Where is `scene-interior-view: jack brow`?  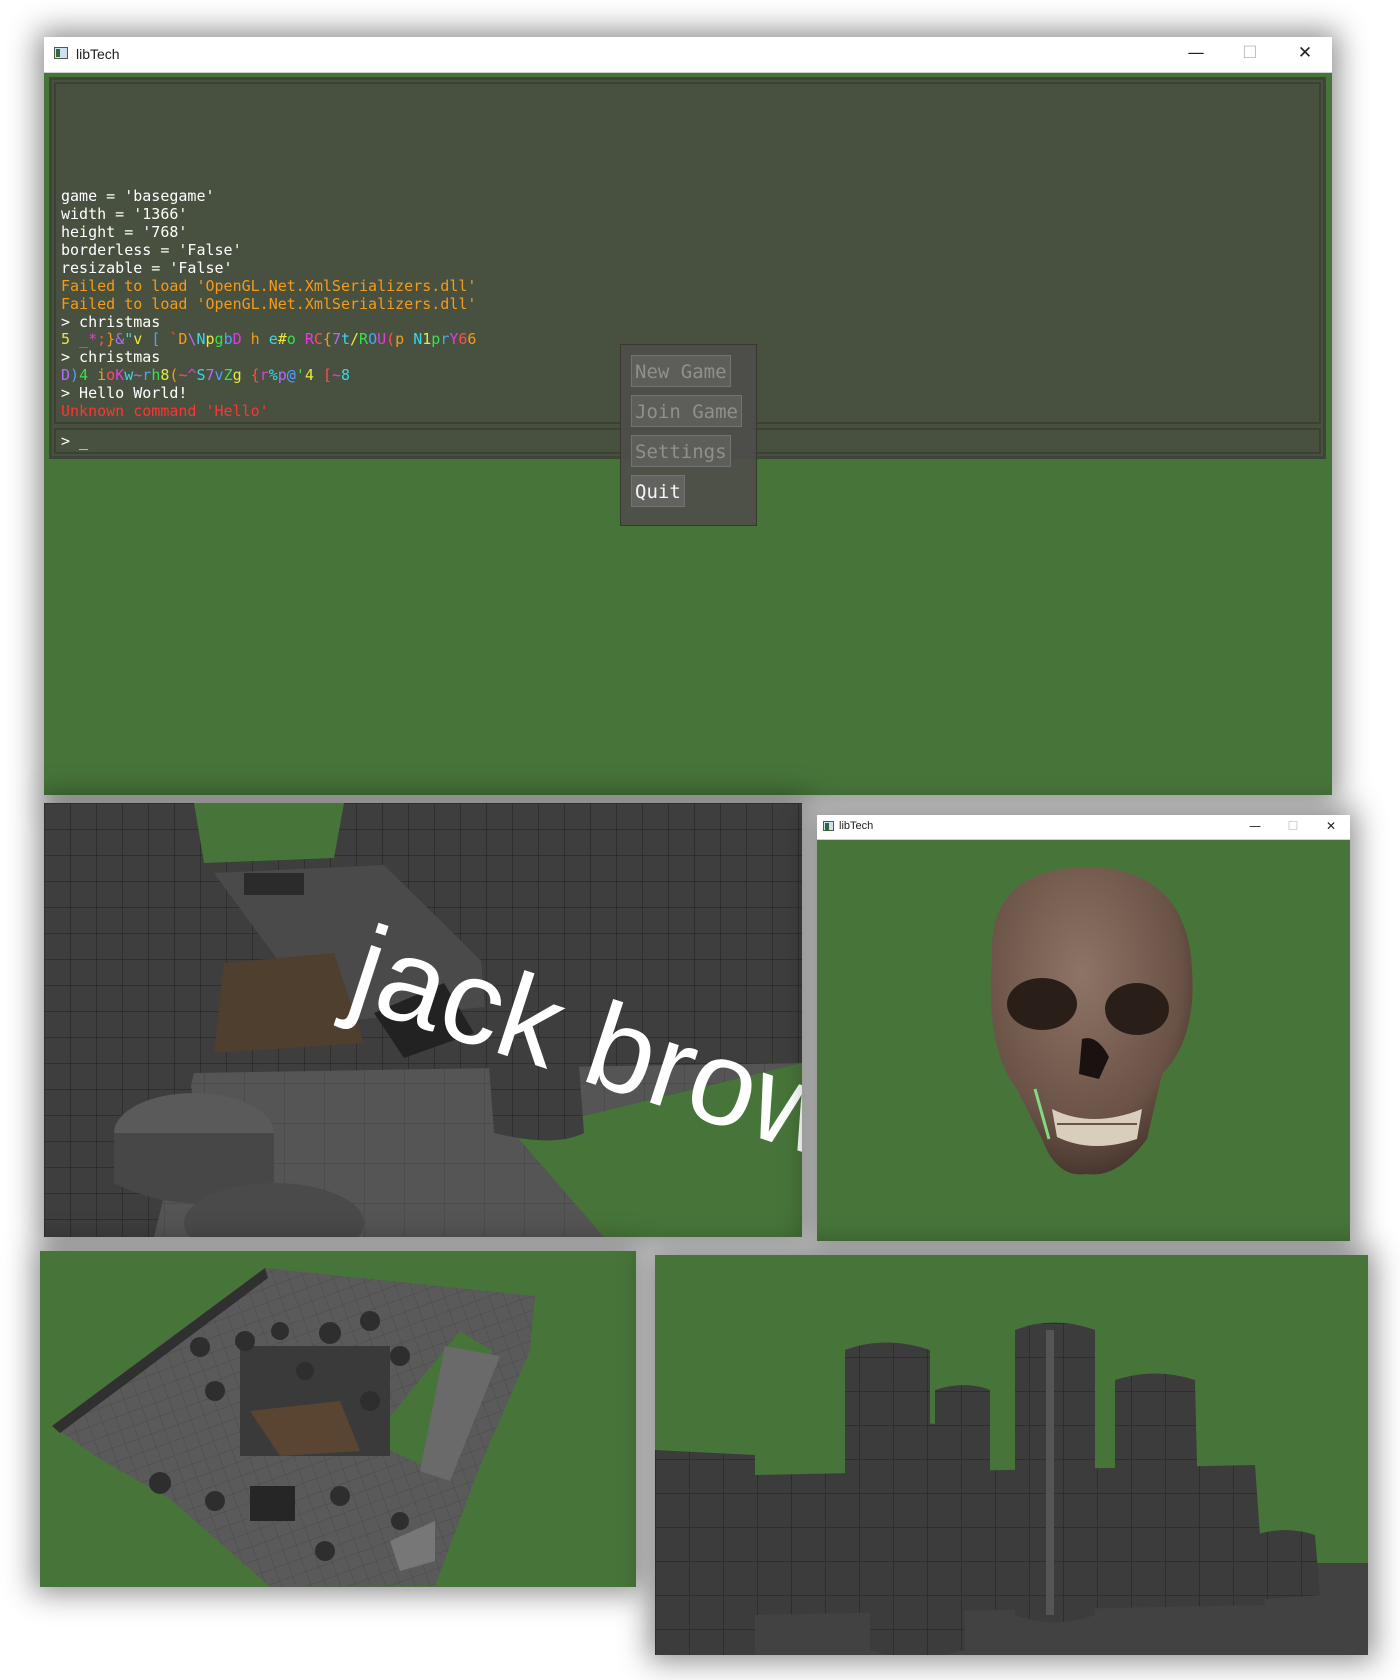
scene-interior-view: jack brow is located at coordinates (423, 1020).